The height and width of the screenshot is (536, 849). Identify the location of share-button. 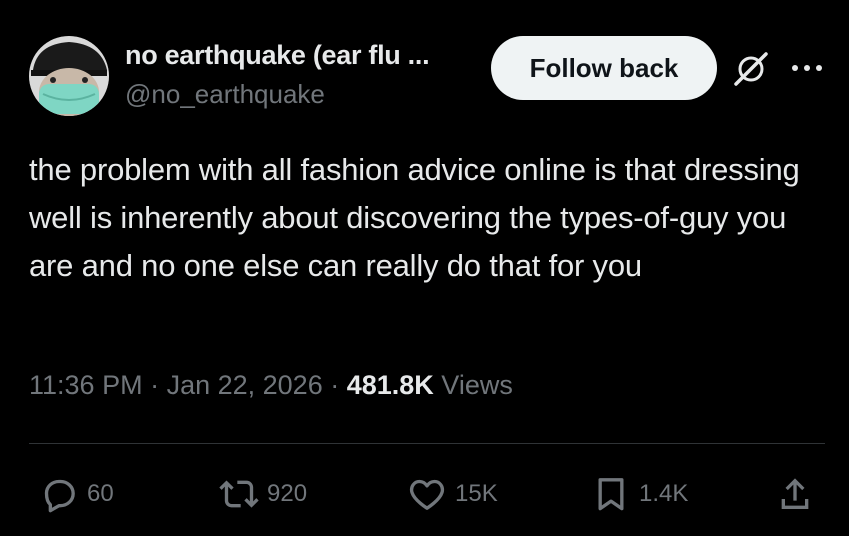
(795, 494).